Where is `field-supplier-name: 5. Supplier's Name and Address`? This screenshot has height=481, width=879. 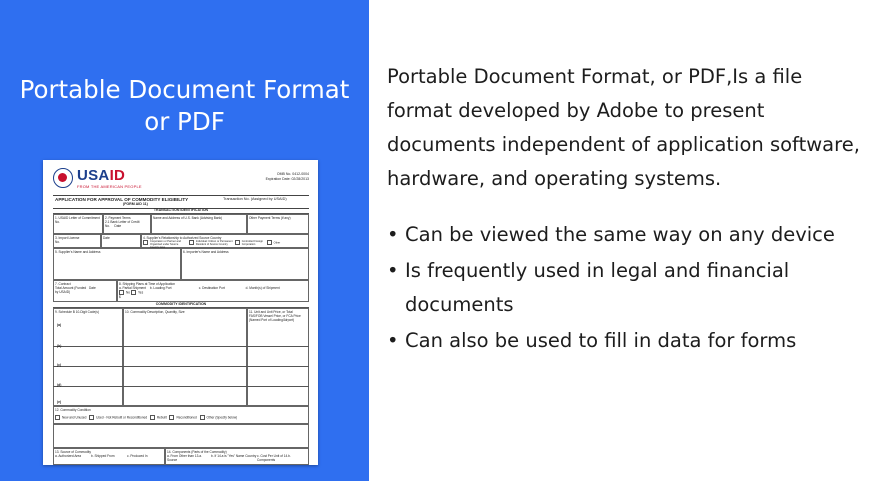
field-supplier-name: 5. Supplier's Name and Address is located at coordinates (117, 264).